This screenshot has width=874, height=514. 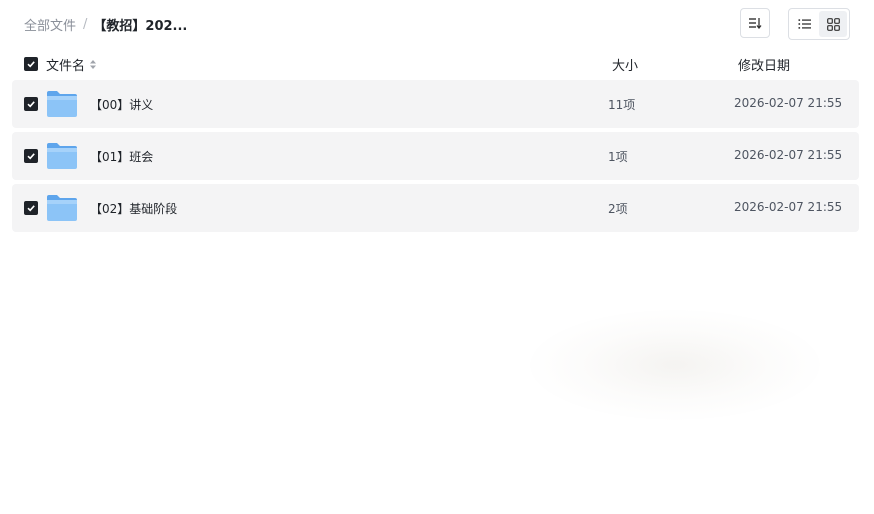 I want to click on column-header-size: 大小, so click(x=625, y=66).